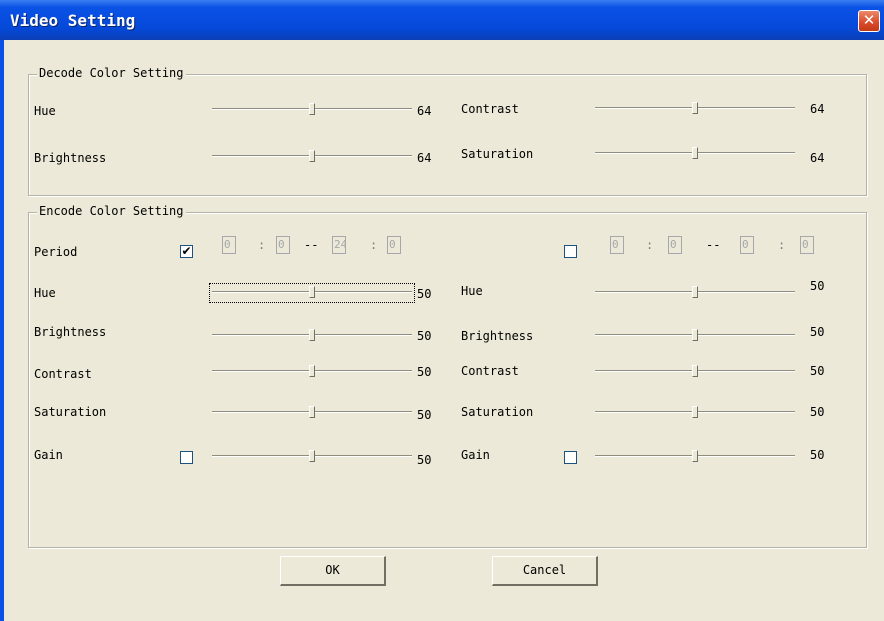 Image resolution: width=884 pixels, height=621 pixels. I want to click on decode-saturation-value: 64, so click(817, 158).